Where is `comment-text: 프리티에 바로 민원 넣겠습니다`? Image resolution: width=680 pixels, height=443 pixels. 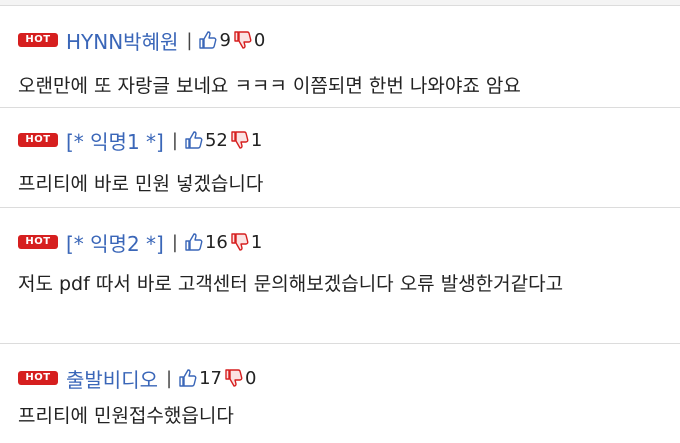 comment-text: 프리티에 바로 민원 넣겠습니다 is located at coordinates (141, 184).